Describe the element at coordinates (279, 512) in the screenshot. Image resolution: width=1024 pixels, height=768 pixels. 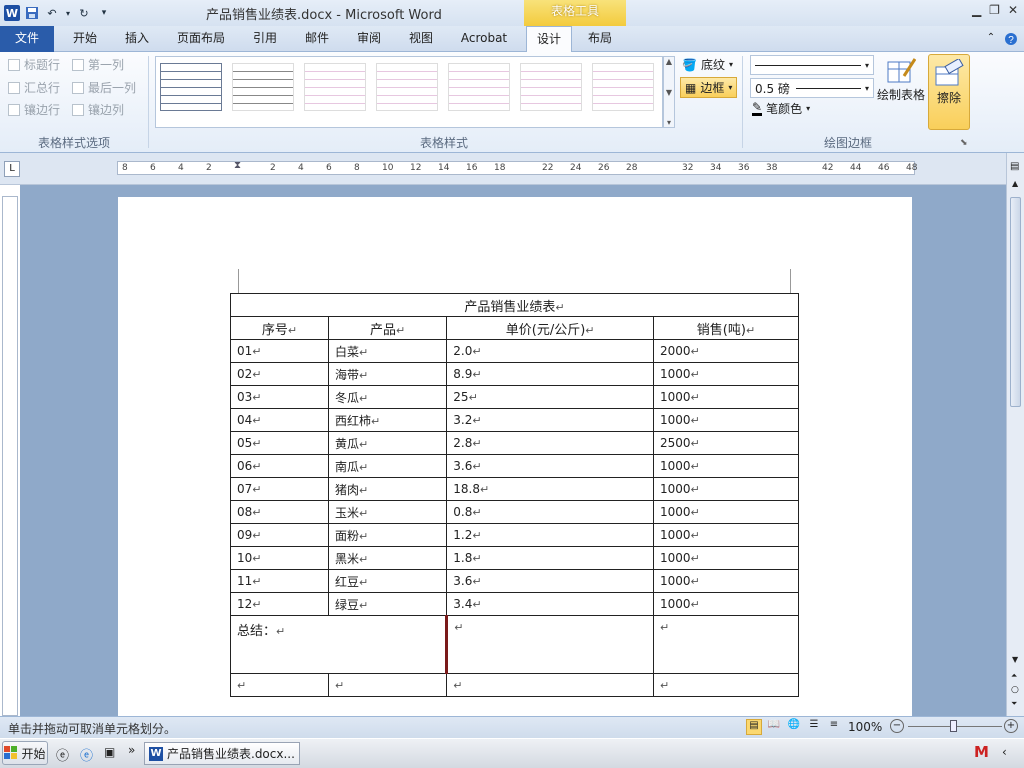
I see `table-cell: 08↵` at that location.